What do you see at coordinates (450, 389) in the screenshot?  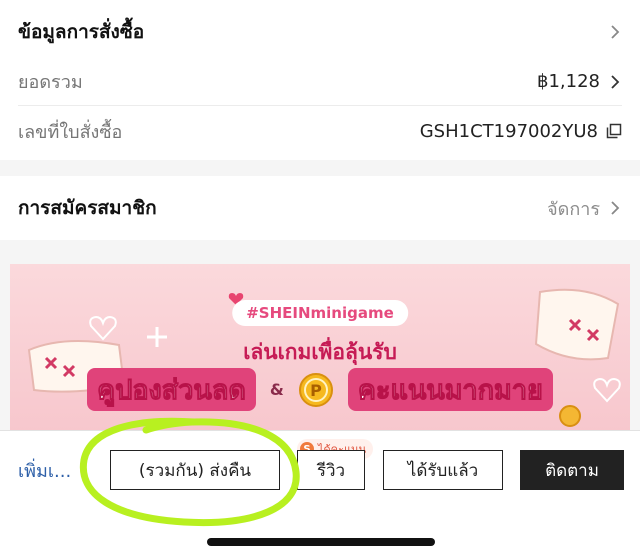 I see `banner-points-text: คะแนนมากมาย` at bounding box center [450, 389].